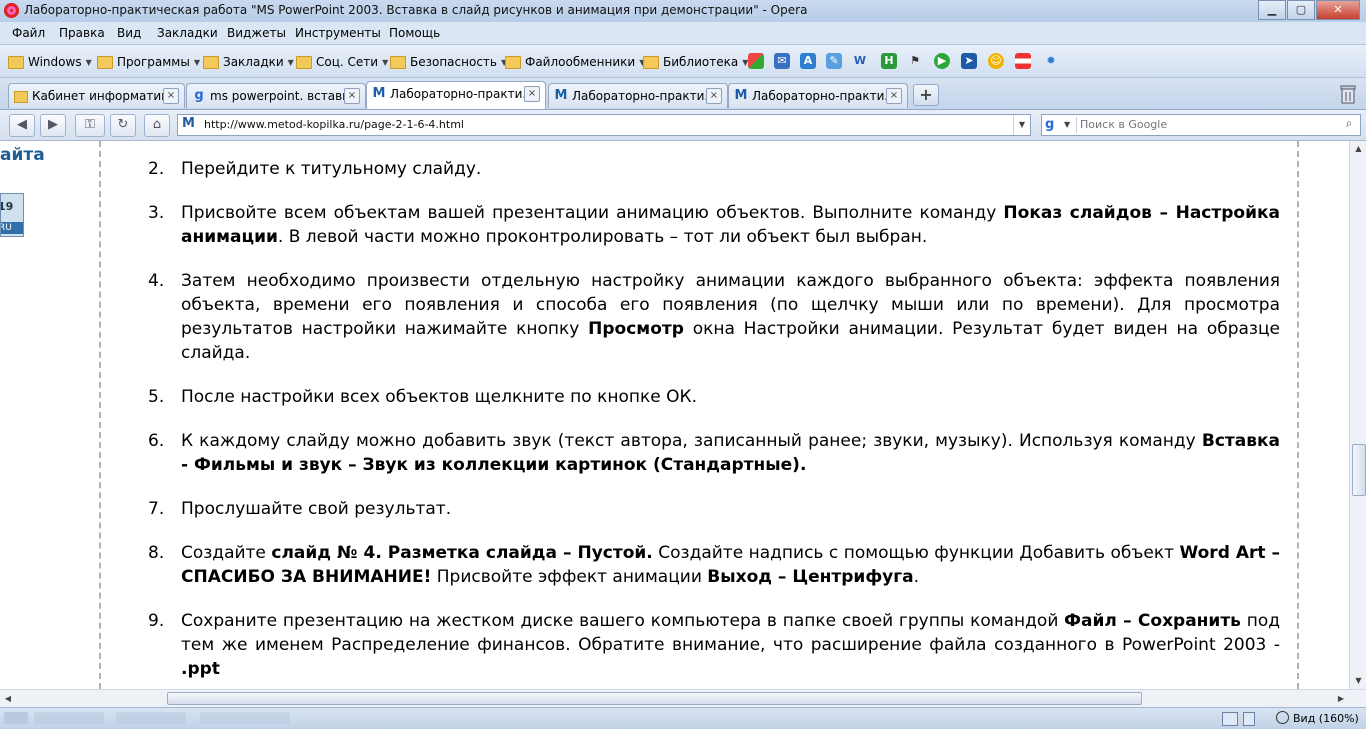  Describe the element at coordinates (714, 169) in the screenshot. I see `list-item: 2. Перейдите к титульному слайду.` at that location.